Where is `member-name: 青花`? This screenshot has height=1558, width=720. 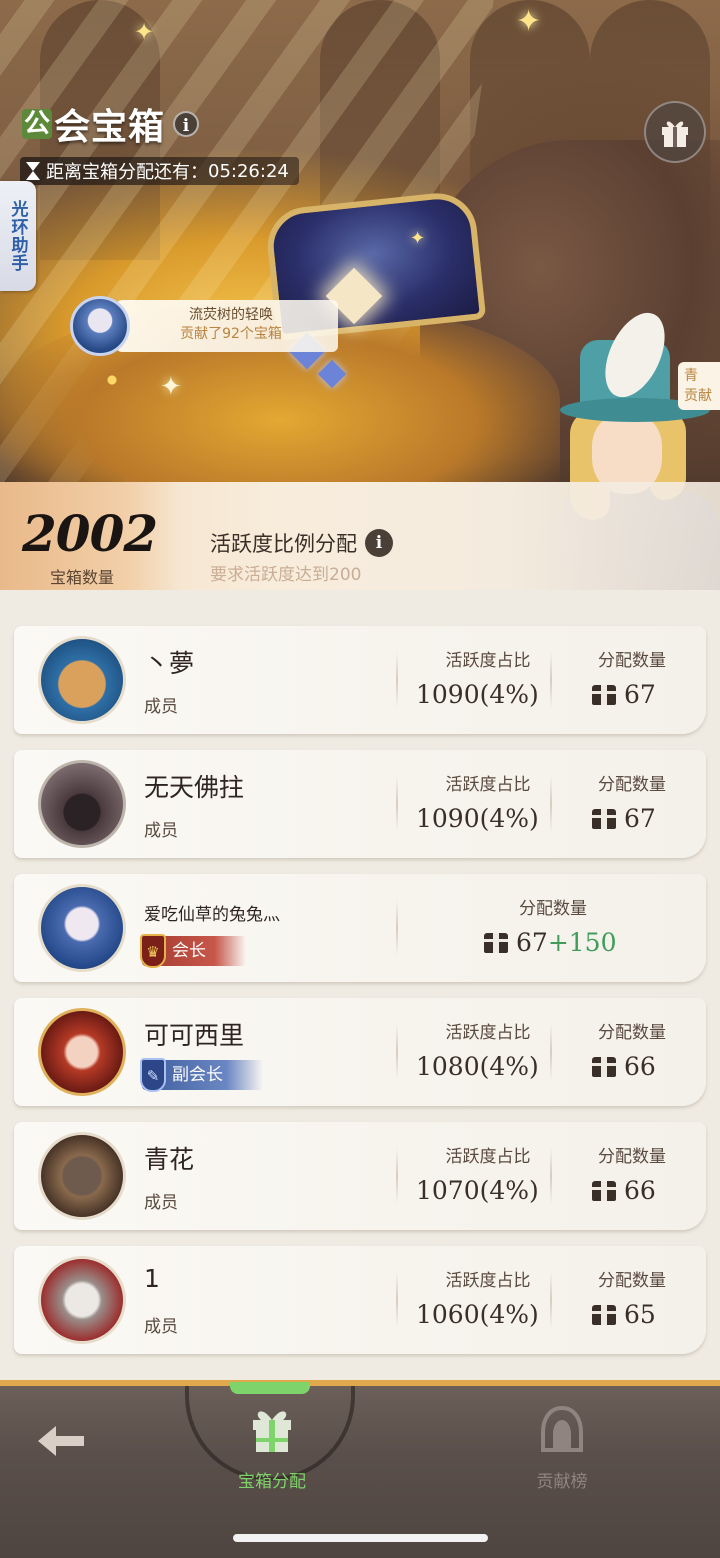 member-name: 青花 is located at coordinates (169, 1159).